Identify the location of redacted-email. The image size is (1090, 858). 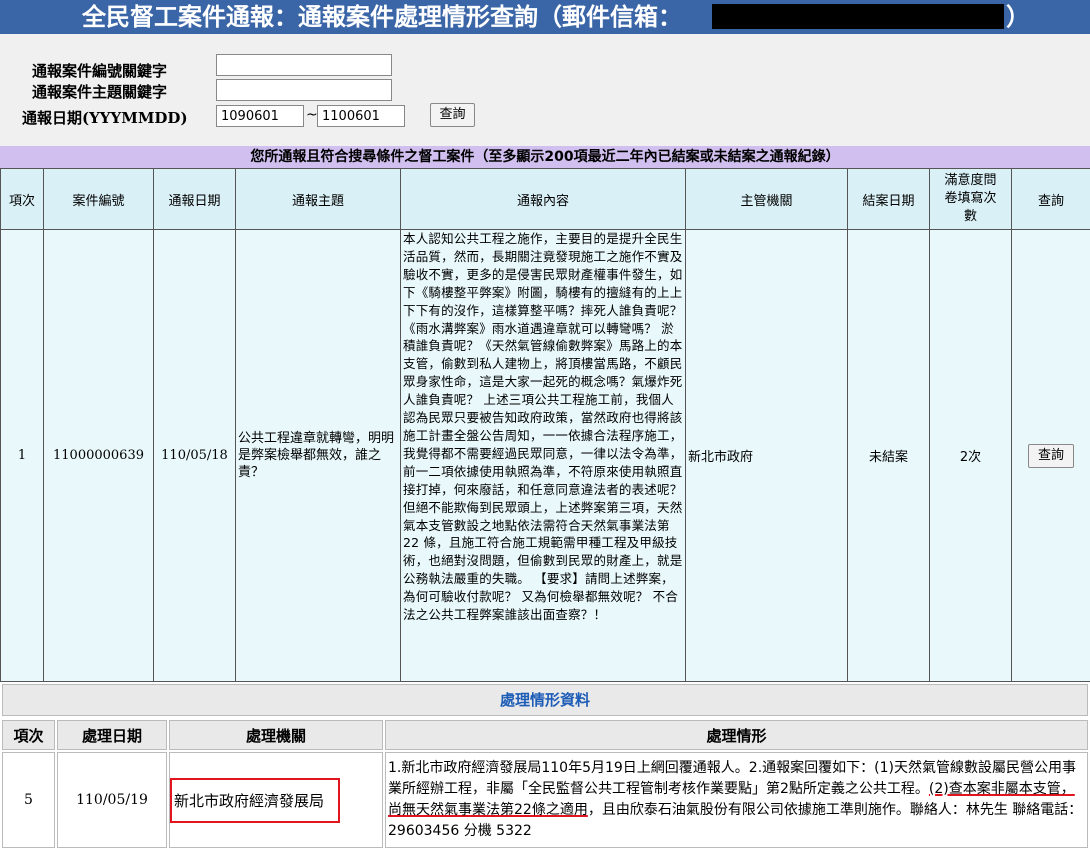
(858, 16).